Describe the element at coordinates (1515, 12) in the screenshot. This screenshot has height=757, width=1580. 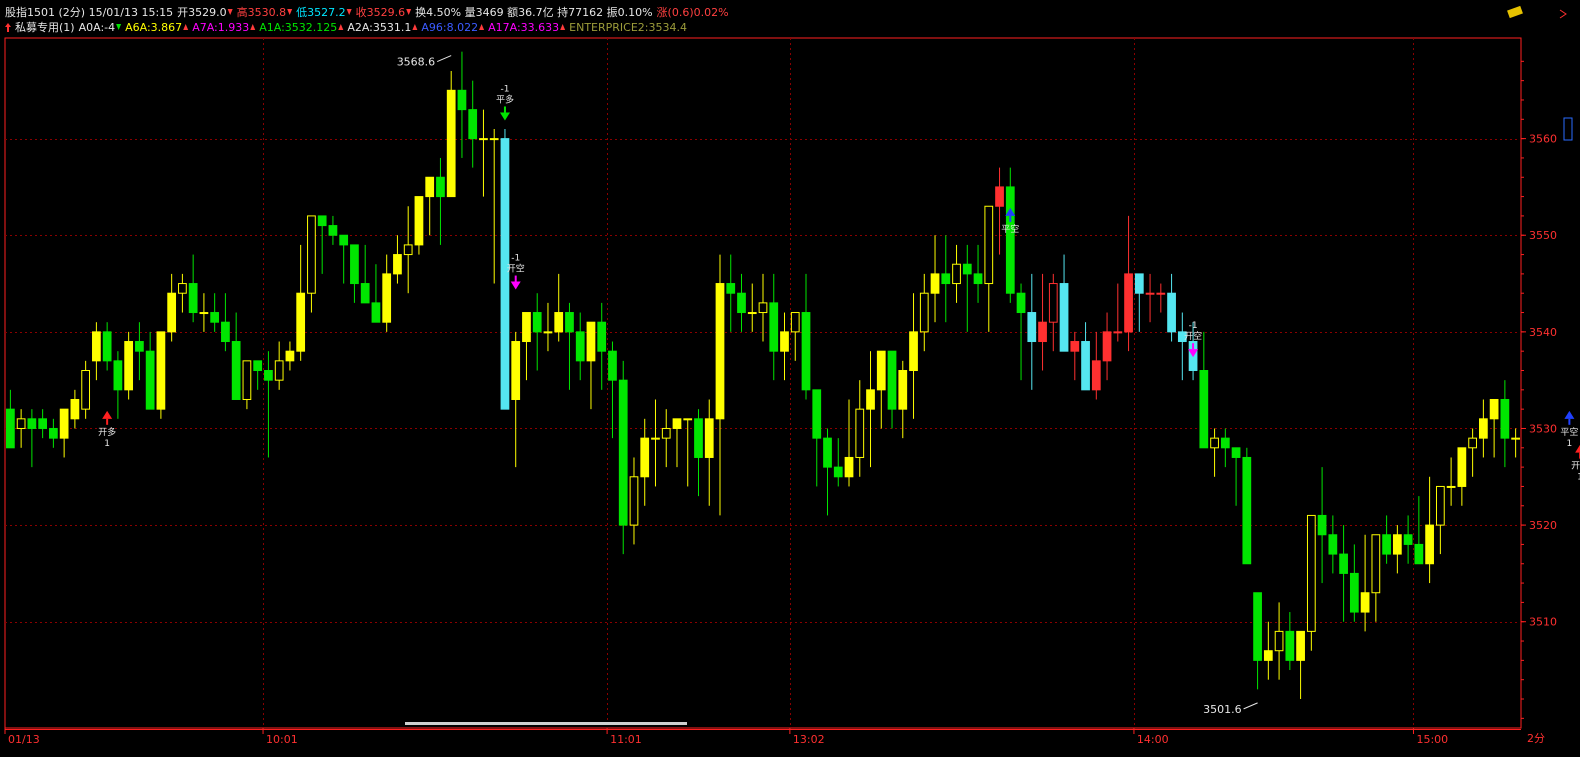
I see `gold-bar-icon` at that location.